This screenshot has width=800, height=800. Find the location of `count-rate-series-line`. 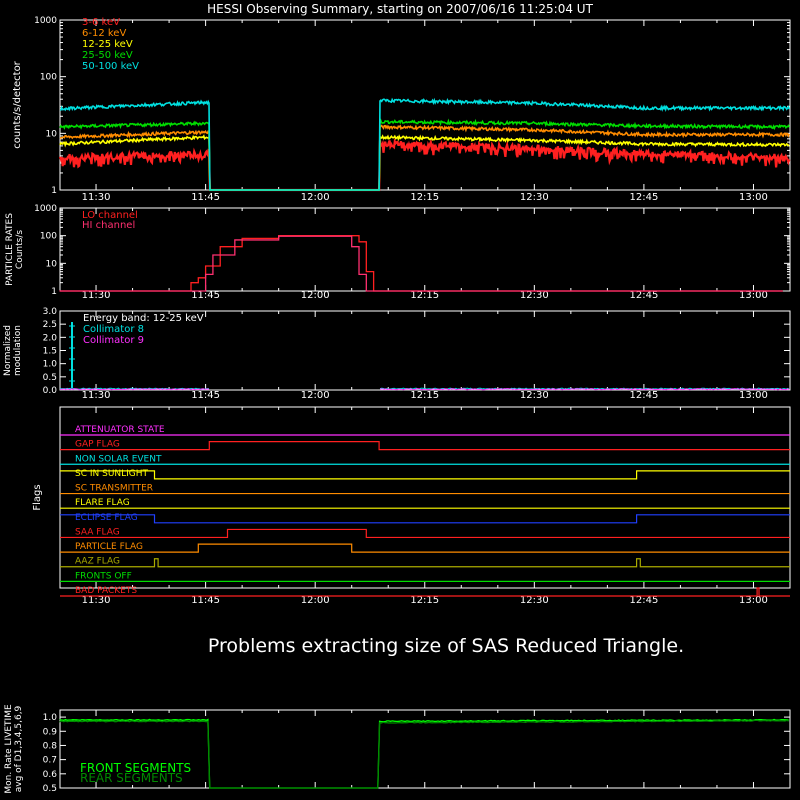

count-rate-series-line is located at coordinates (424, 164).